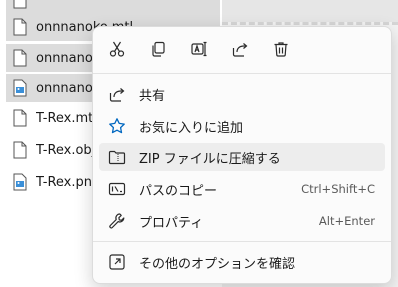 The width and height of the screenshot is (398, 287). I want to click on pane-divider, so click(310, 23).